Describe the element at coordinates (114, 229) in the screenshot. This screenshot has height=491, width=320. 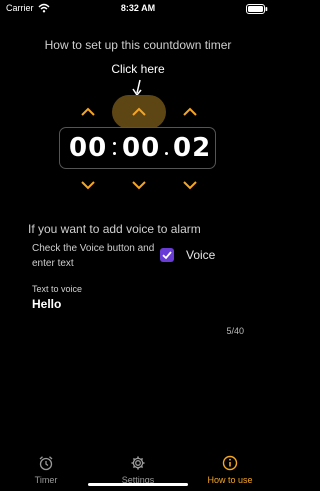
I see `voice-header: If you want to add voice to alarm` at that location.